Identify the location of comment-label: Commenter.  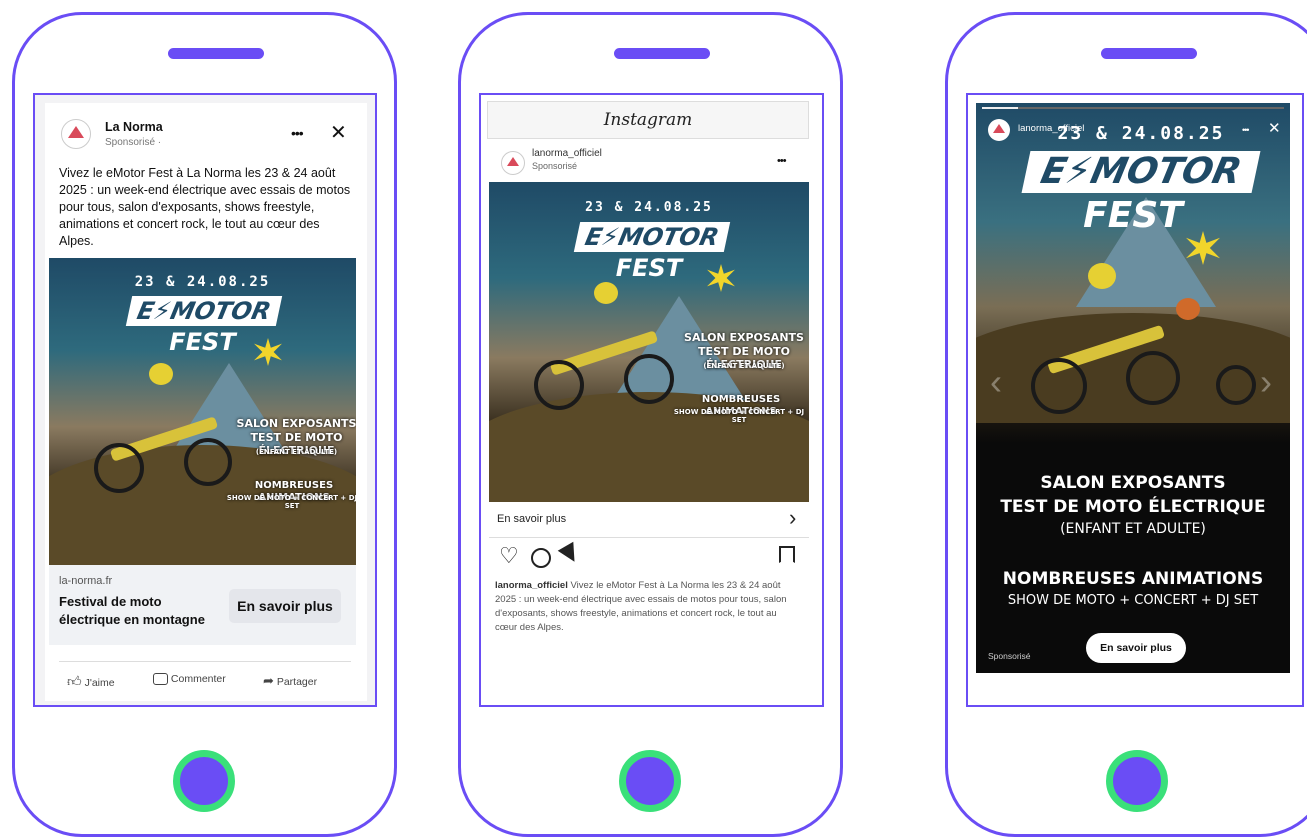
(198, 679).